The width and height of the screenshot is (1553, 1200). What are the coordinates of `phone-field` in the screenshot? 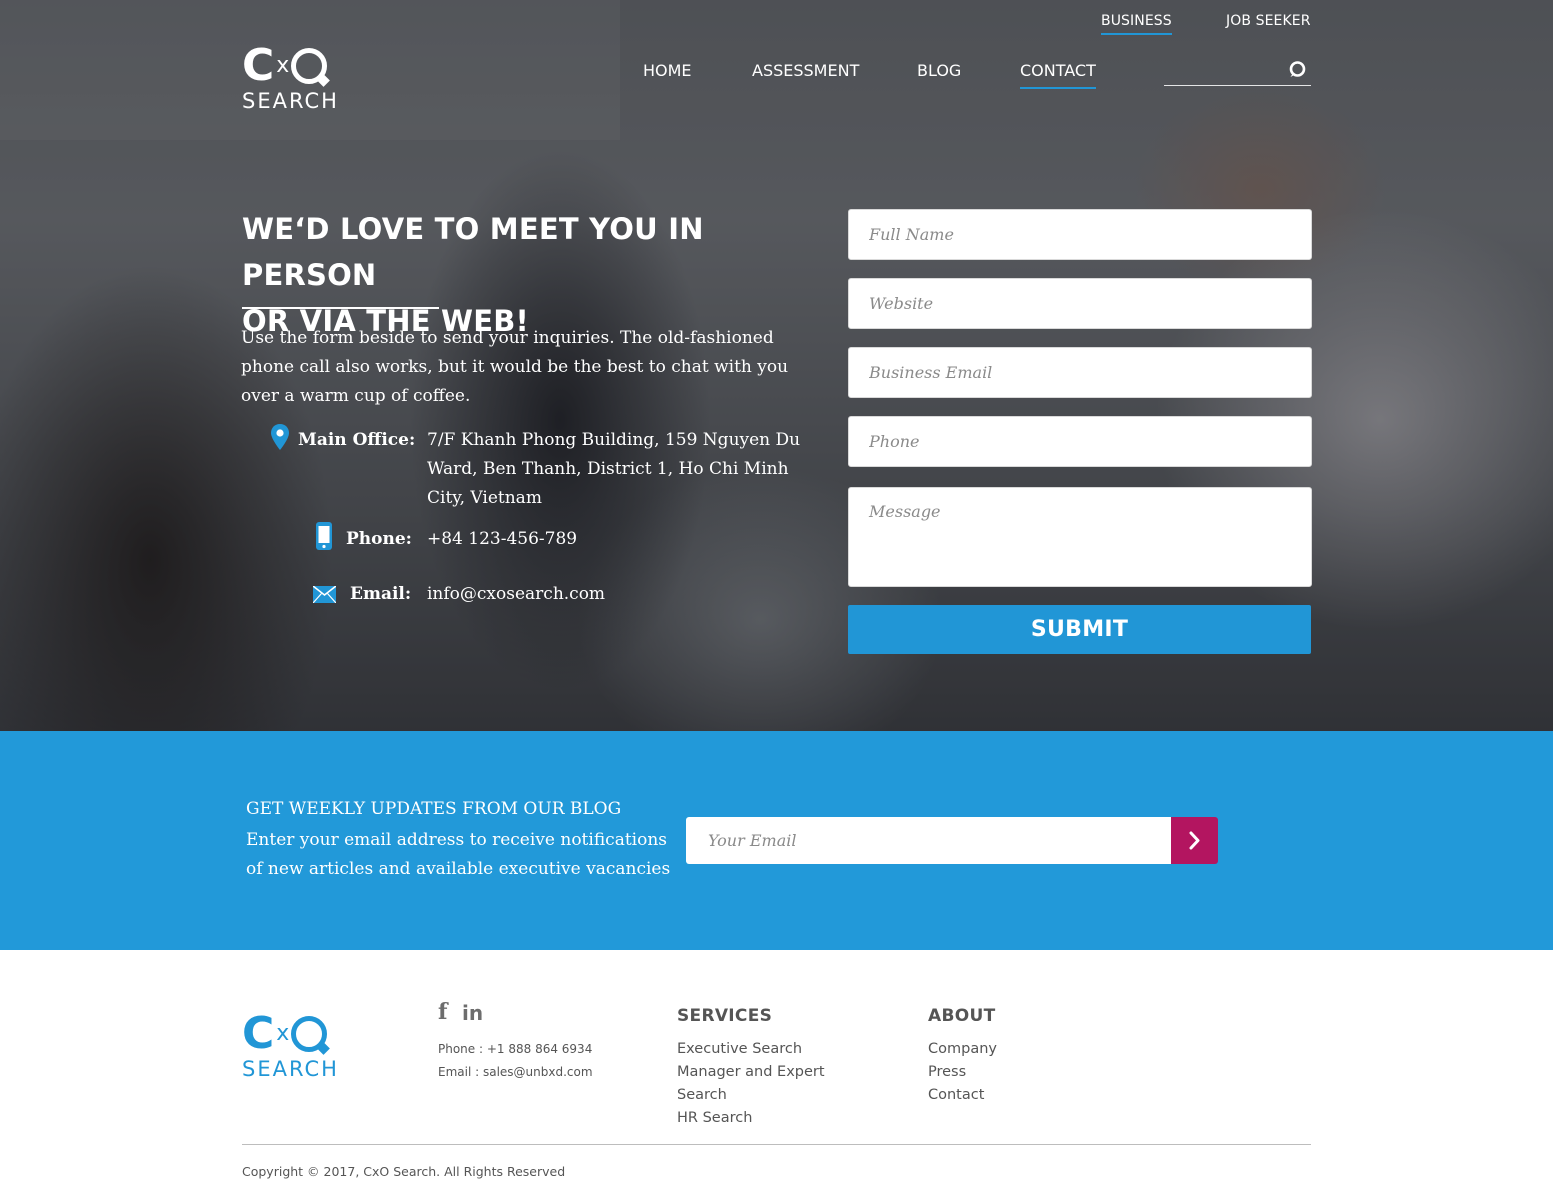 It's located at (1080, 441).